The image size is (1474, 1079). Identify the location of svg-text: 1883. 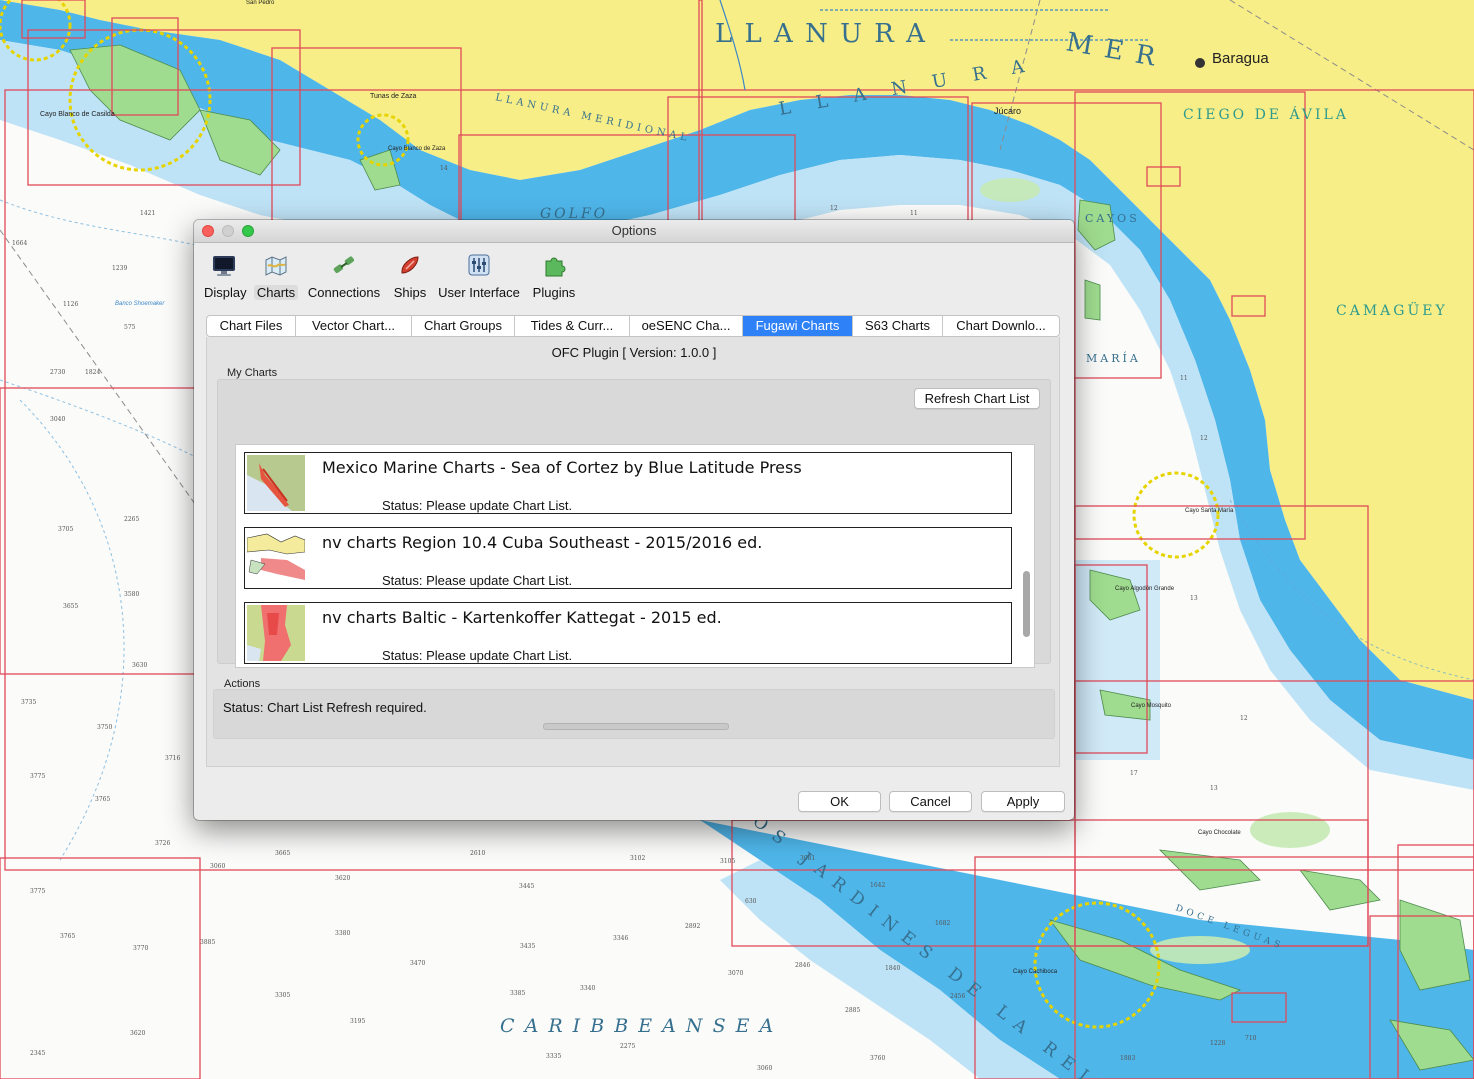
(1127, 1058).